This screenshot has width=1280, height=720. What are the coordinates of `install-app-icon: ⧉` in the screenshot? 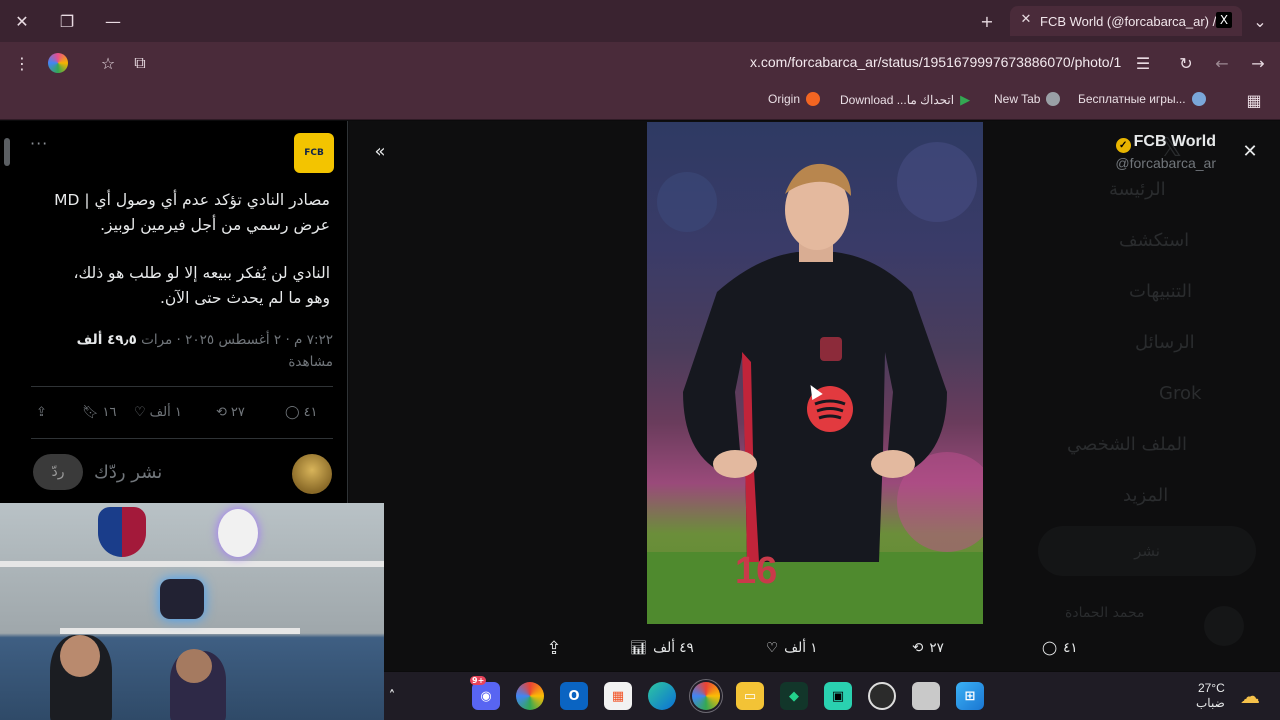 It's located at (140, 63).